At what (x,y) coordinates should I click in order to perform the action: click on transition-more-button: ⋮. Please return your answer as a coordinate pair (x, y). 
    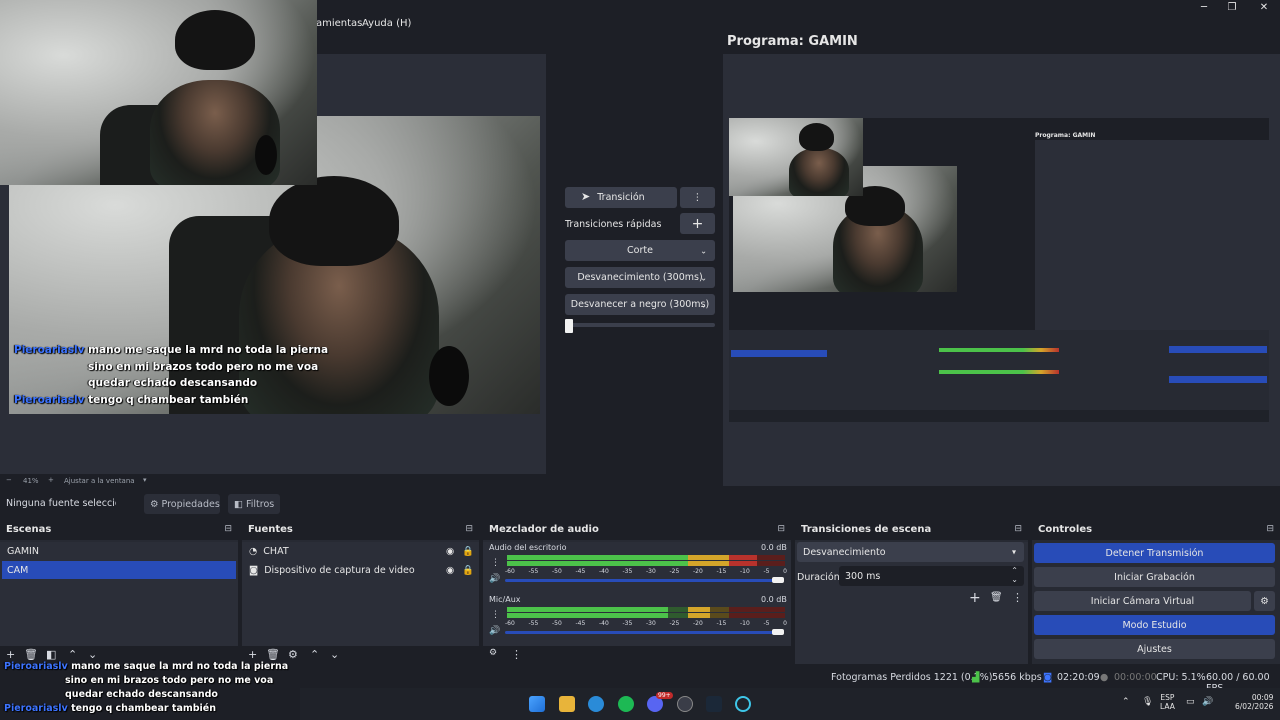
    Looking at the image, I should click on (697, 197).